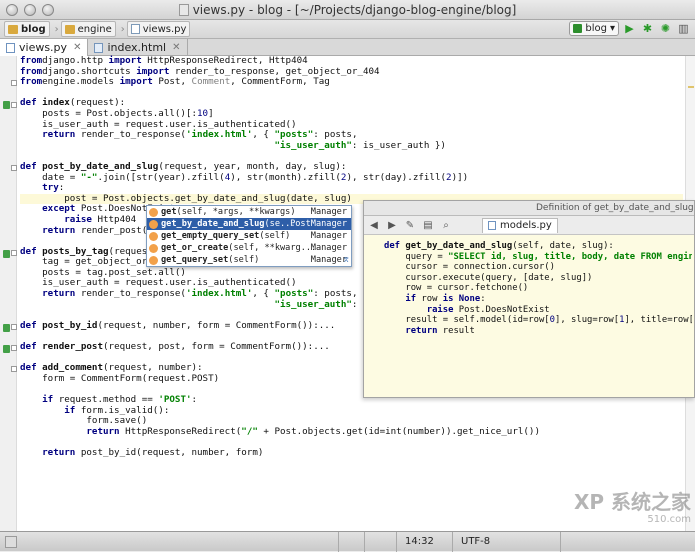 The image size is (695, 552). What do you see at coordinates (27, 29) in the screenshot?
I see `breadcrumb-blog: blog` at bounding box center [27, 29].